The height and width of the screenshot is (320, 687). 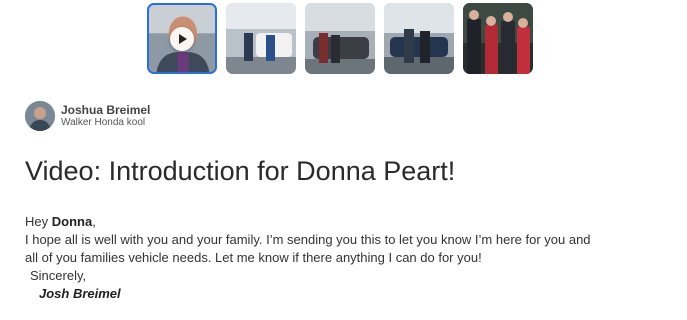 I want to click on author-block: Joshua Breimel Walker Honda kool, so click(x=87, y=116).